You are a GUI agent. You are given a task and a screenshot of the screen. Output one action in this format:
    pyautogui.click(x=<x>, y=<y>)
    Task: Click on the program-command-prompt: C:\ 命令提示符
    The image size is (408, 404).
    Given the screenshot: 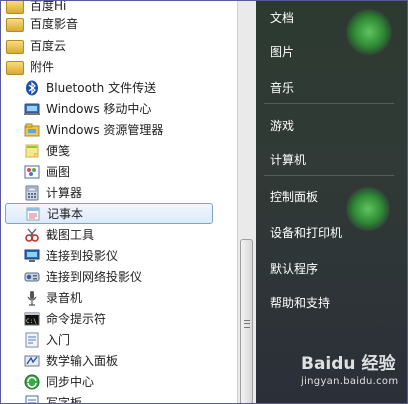 What is the action you would take?
    pyautogui.click(x=65, y=318)
    